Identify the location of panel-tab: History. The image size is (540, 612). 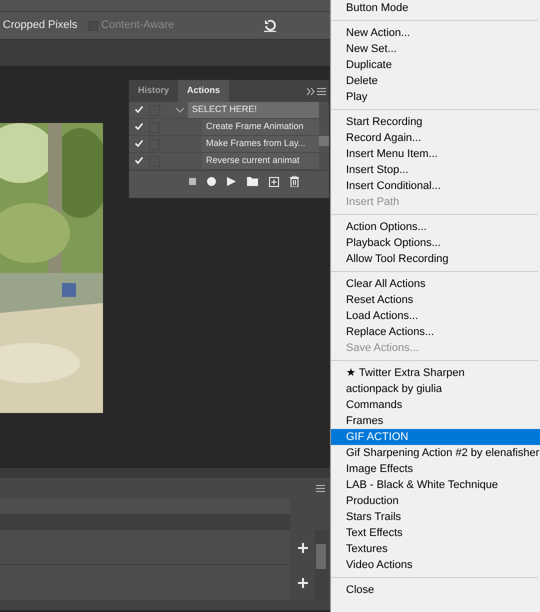
(153, 91).